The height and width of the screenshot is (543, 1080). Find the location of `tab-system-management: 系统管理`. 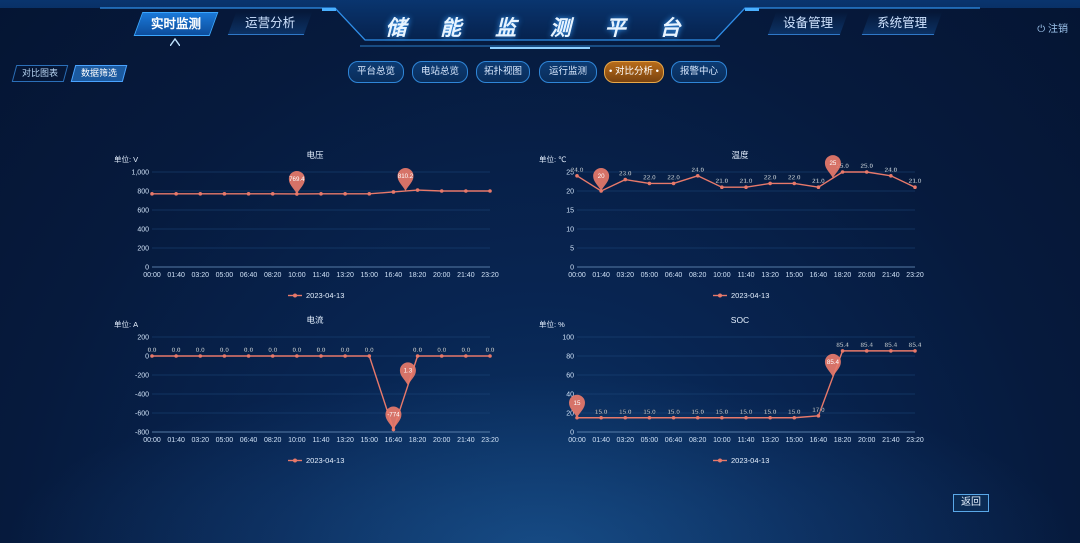

tab-system-management: 系统管理 is located at coordinates (902, 23).